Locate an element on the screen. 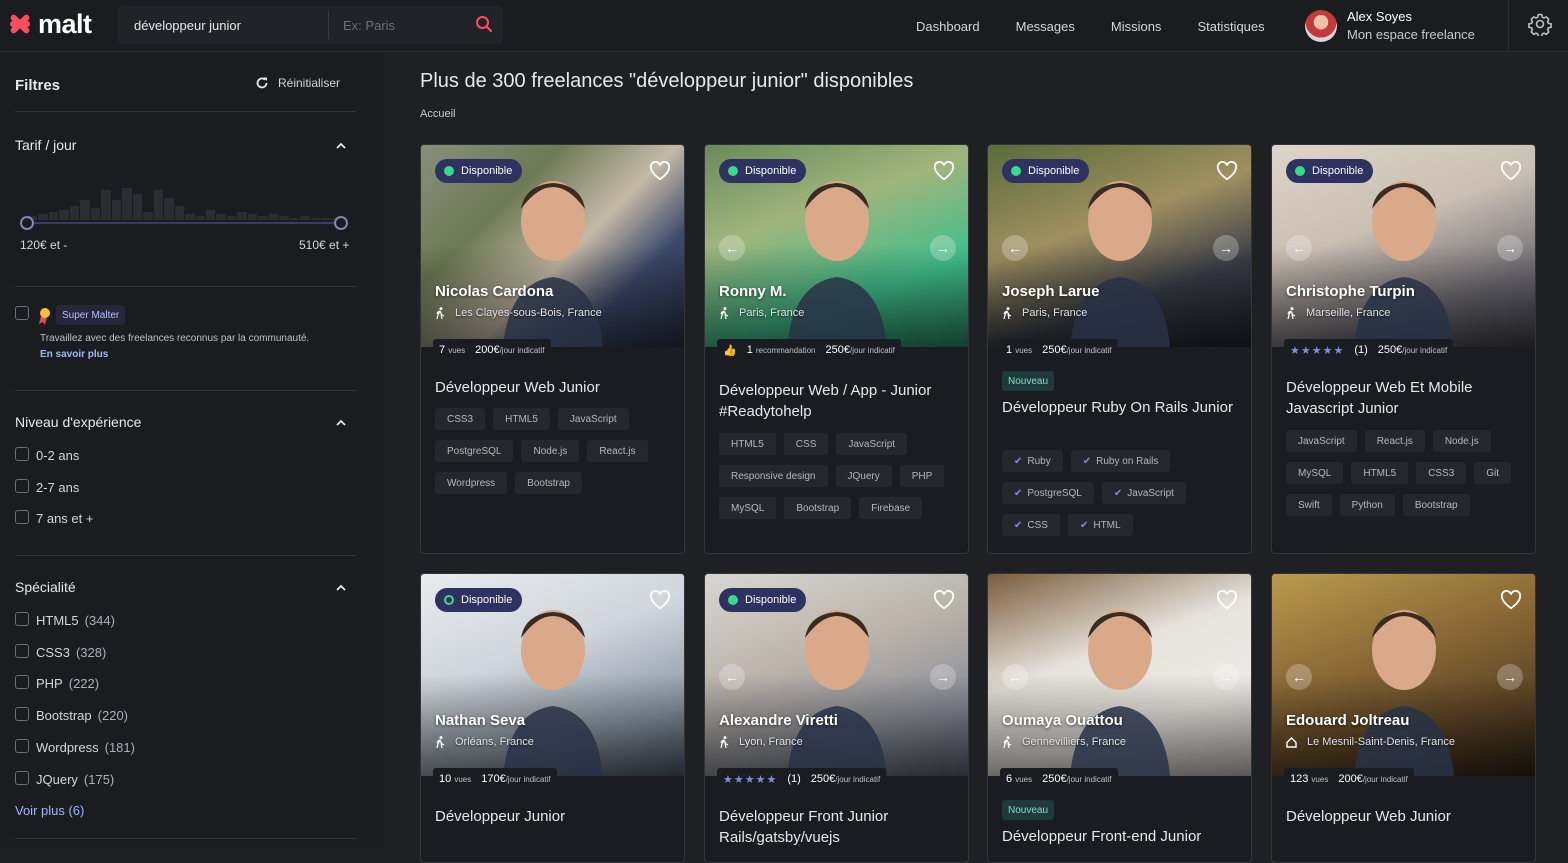  search-button is located at coordinates (484, 24).